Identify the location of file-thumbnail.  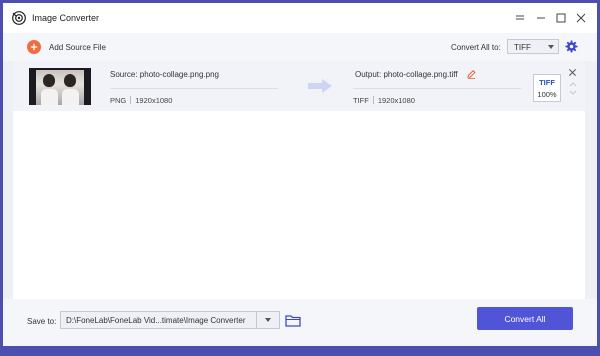
(60, 86).